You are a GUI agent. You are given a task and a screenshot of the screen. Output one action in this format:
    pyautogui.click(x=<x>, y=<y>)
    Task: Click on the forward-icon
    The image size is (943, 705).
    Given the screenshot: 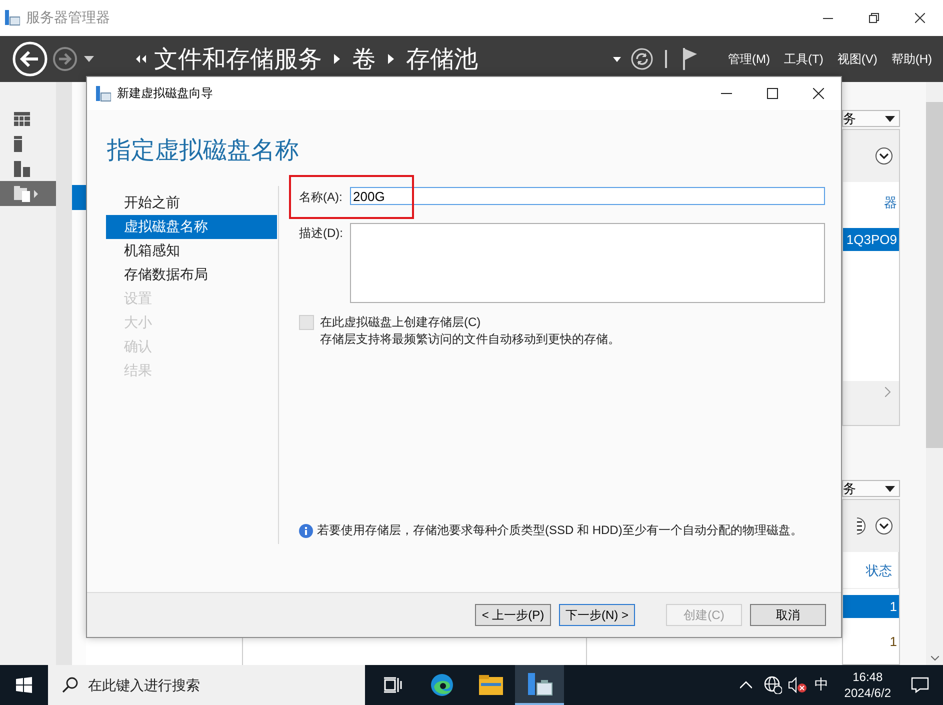 What is the action you would take?
    pyautogui.click(x=65, y=59)
    